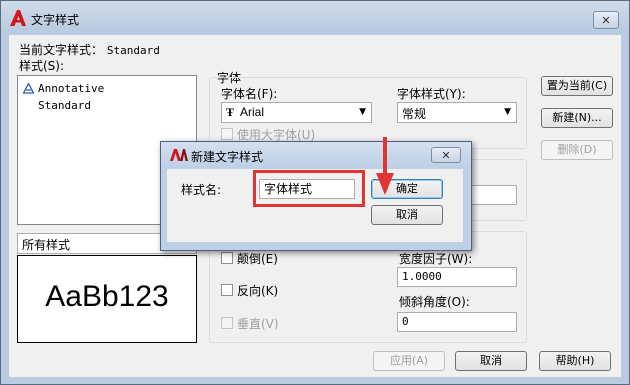  Describe the element at coordinates (227, 323) in the screenshot. I see `vertical-checkbox` at that location.